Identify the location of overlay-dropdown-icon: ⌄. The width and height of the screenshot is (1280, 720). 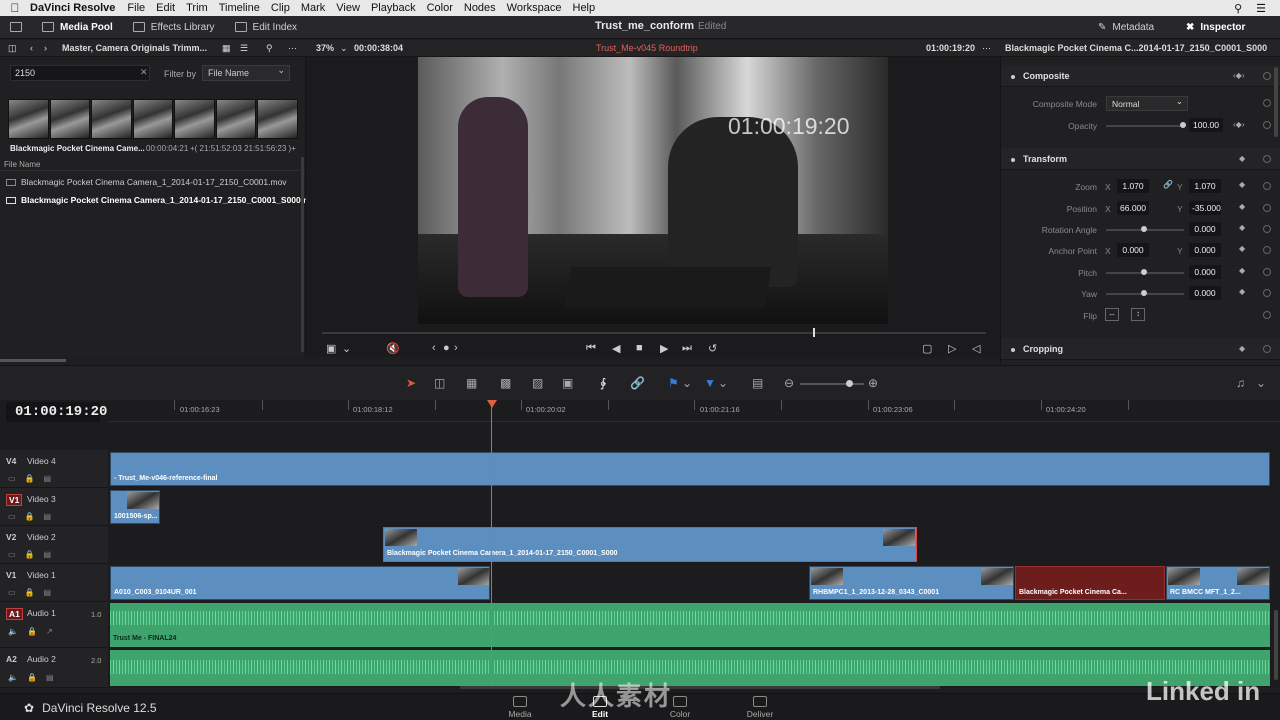
(346, 348).